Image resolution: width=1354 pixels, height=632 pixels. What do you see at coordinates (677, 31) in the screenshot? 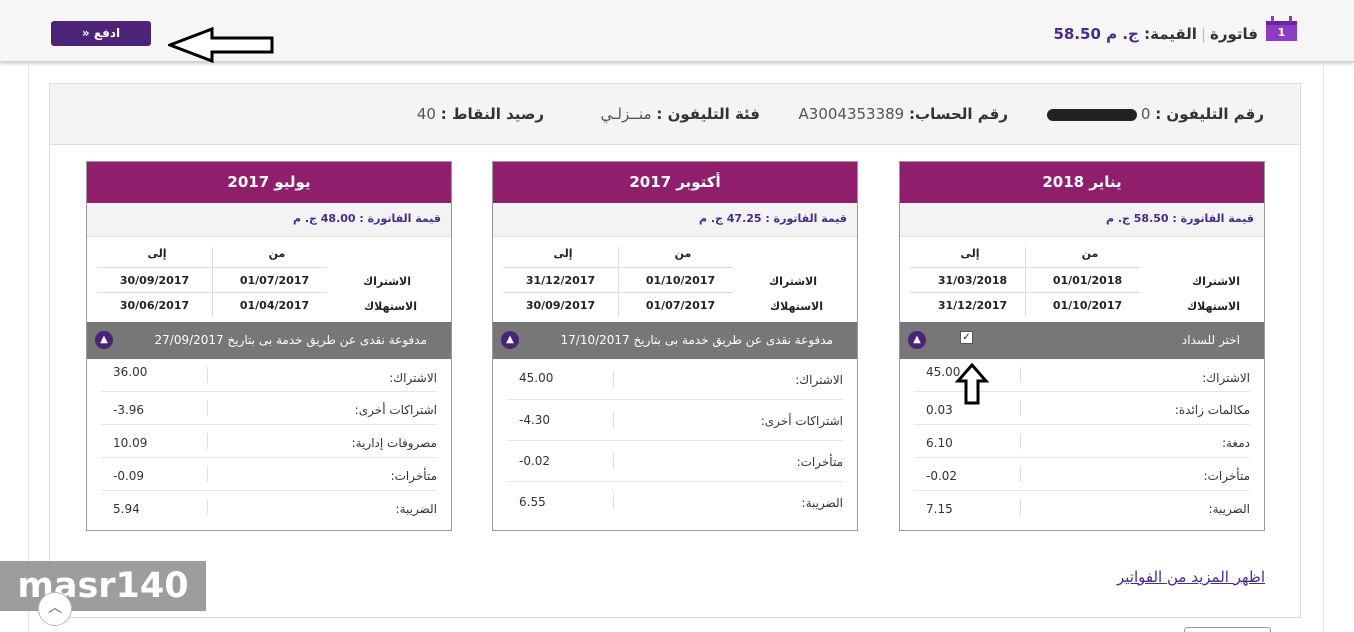
I see `invoice-header: 1 فاتورة|القيمة: ج. م 58.50 ادفع «` at bounding box center [677, 31].